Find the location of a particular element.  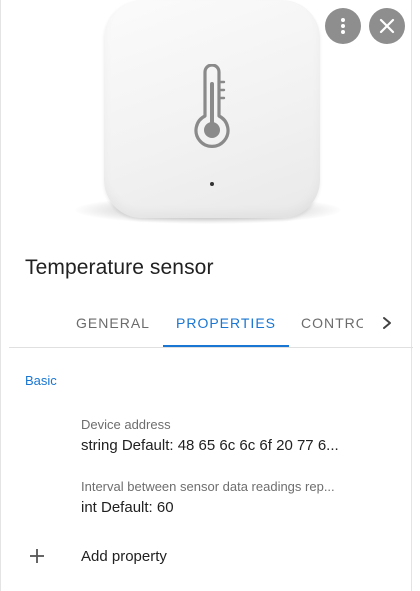

property-value: int Default: 60 is located at coordinates (127, 507).